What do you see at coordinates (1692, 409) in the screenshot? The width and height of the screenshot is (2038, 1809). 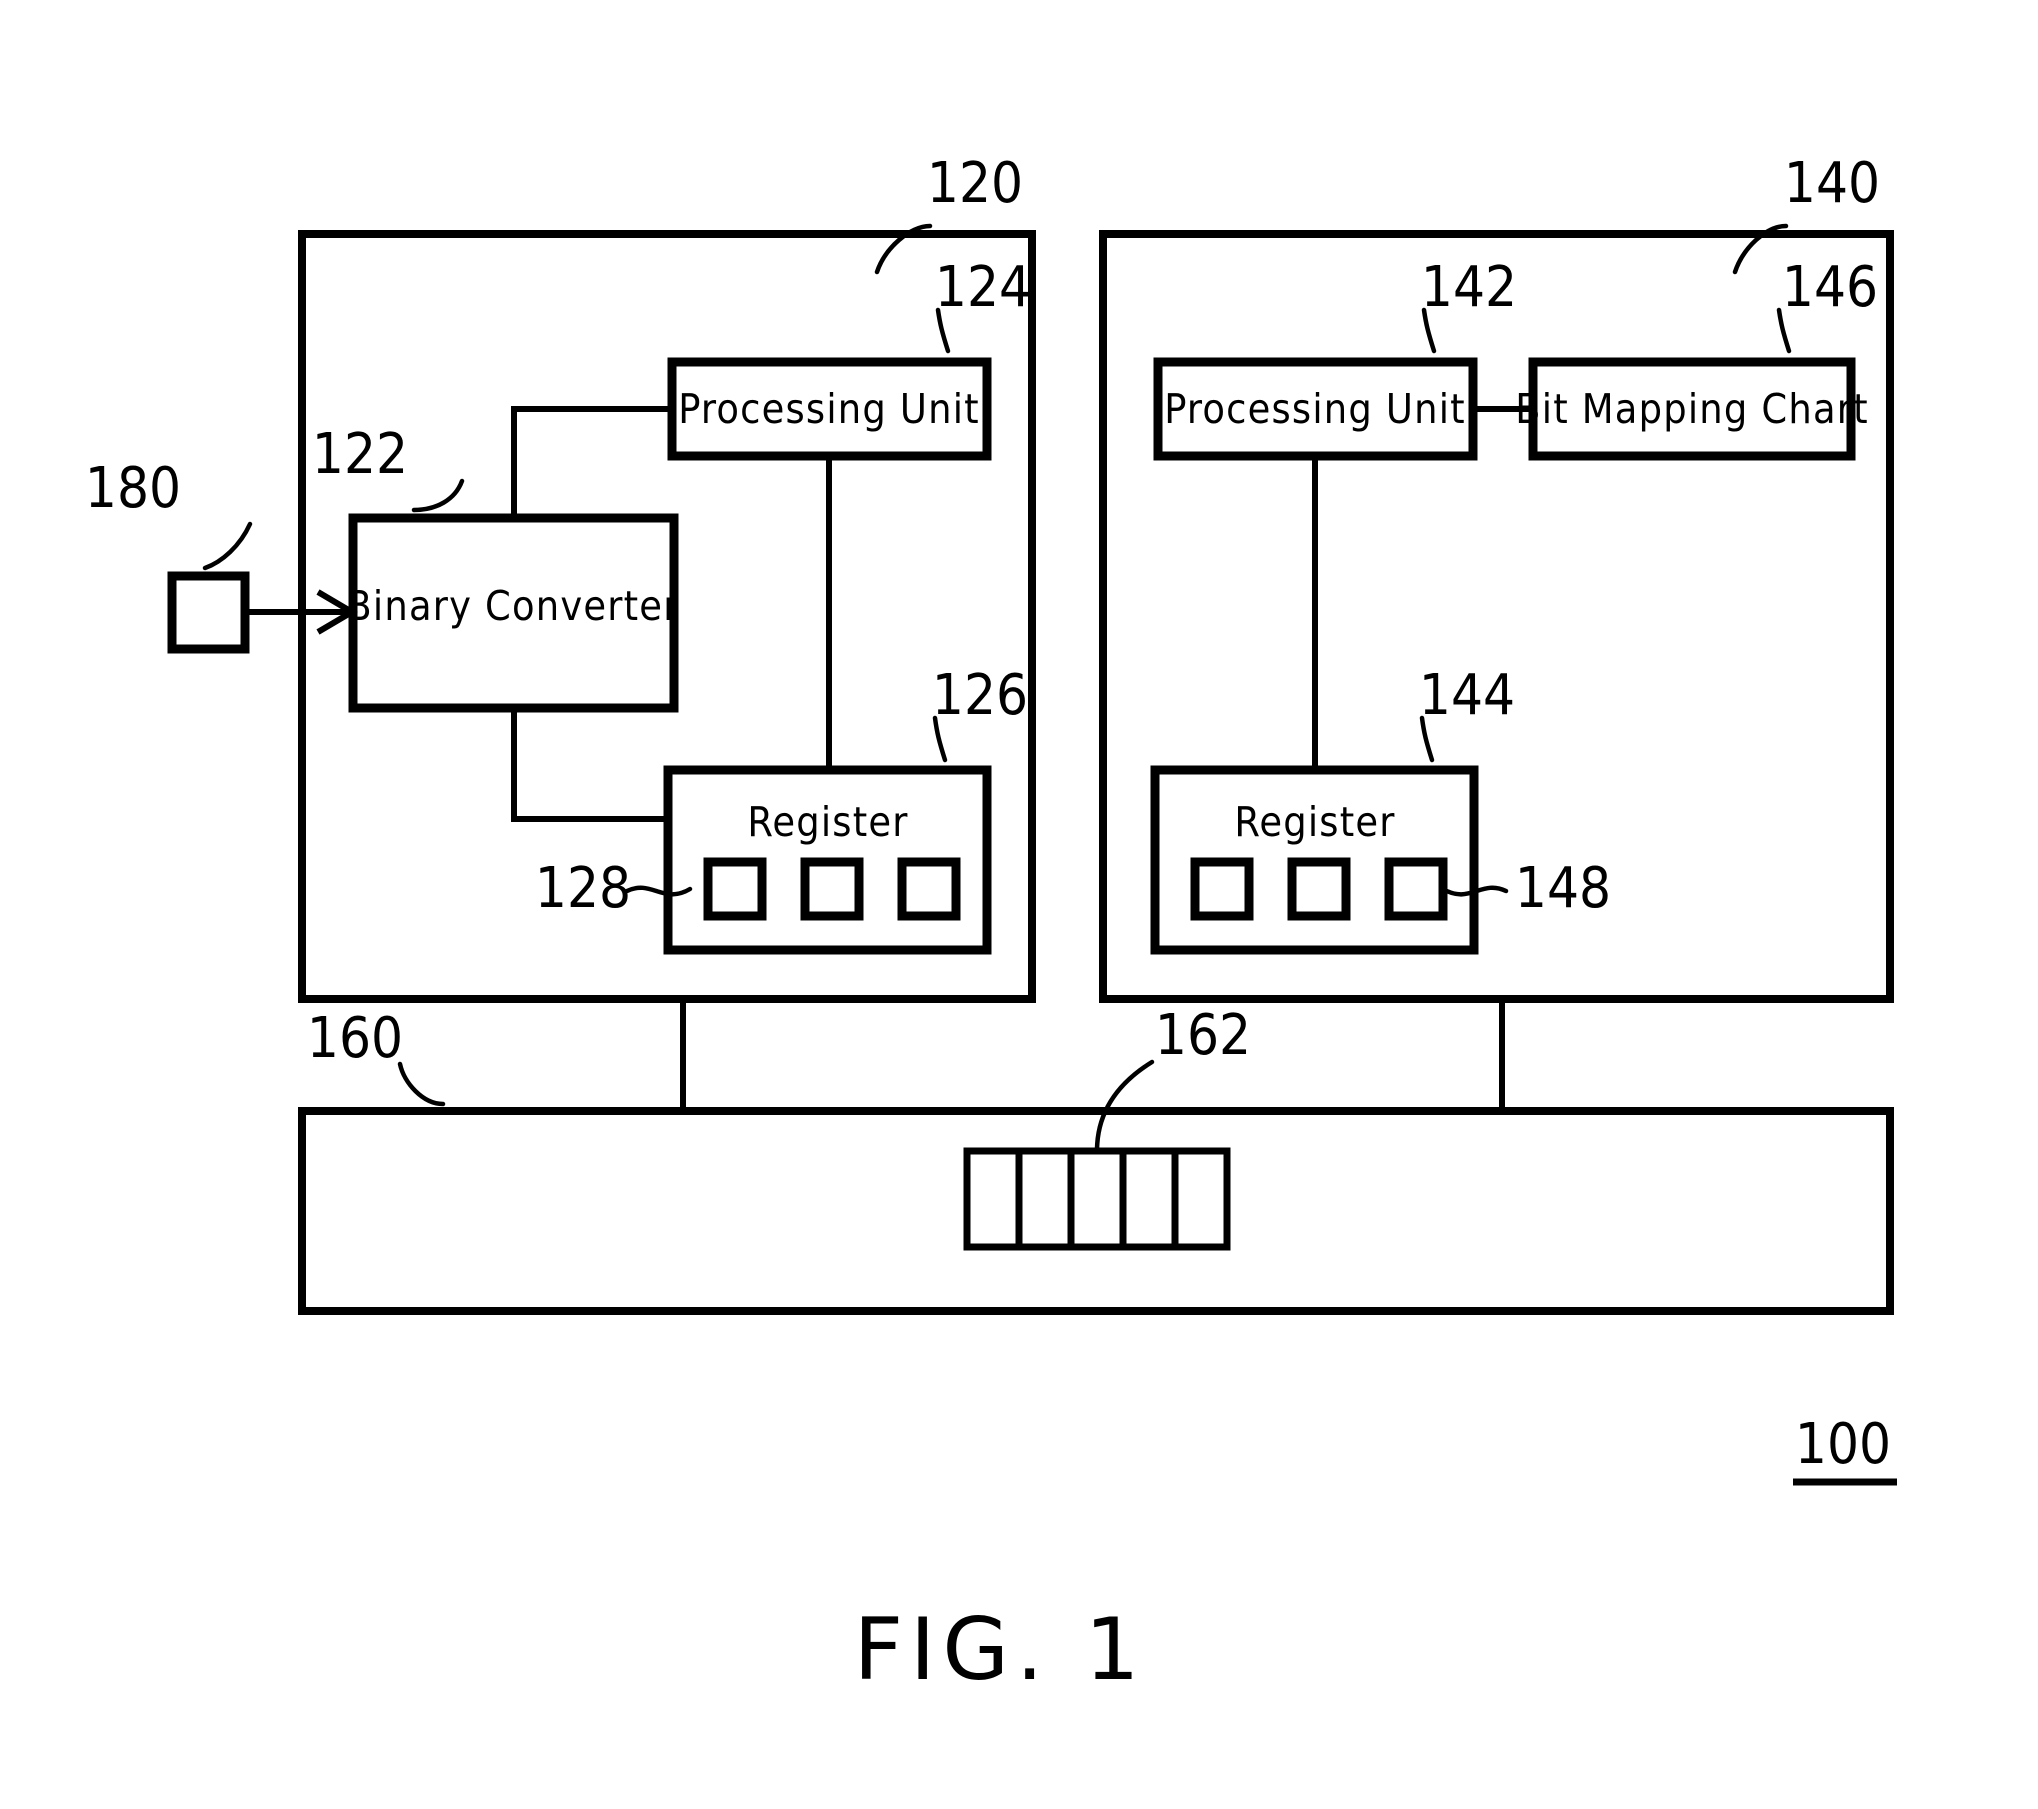 I see `bit-mapping-chart-label: Bit Mapping Chart` at bounding box center [1692, 409].